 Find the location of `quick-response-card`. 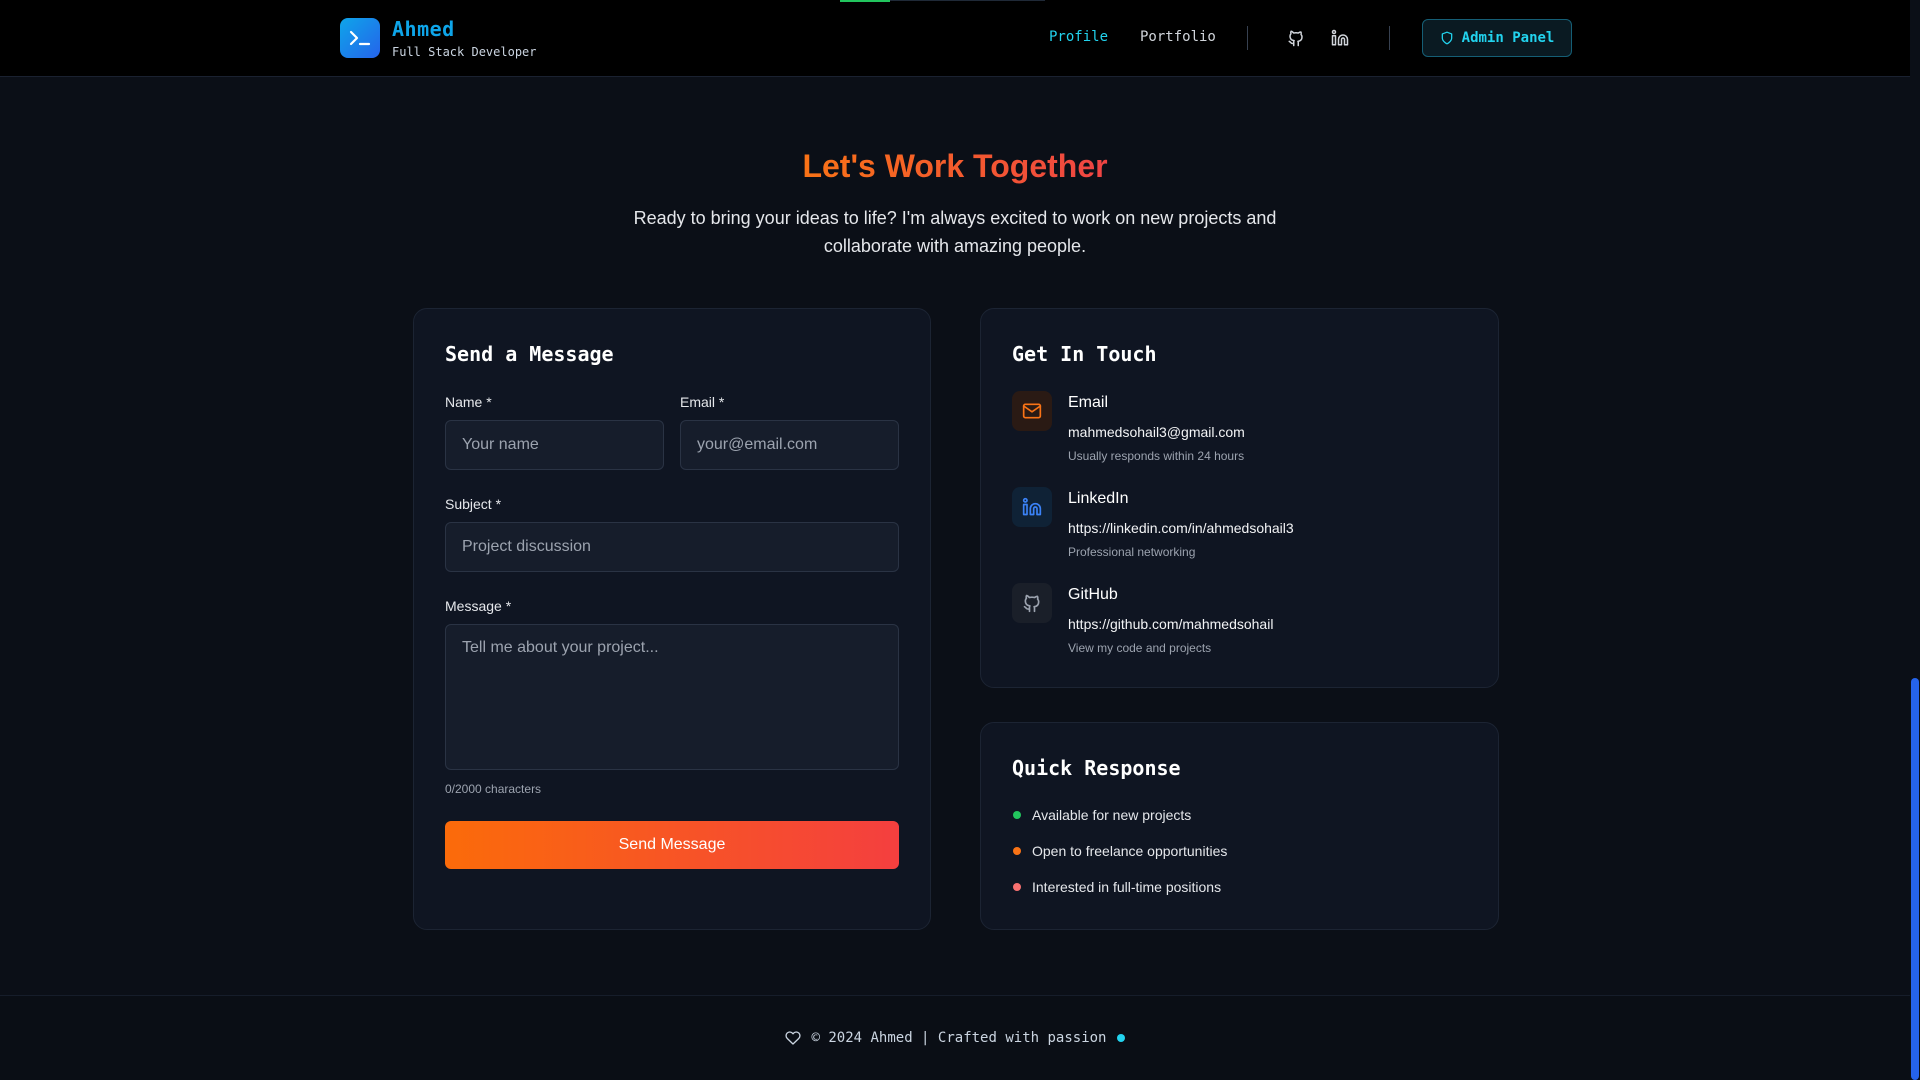

quick-response-card is located at coordinates (1239, 826).